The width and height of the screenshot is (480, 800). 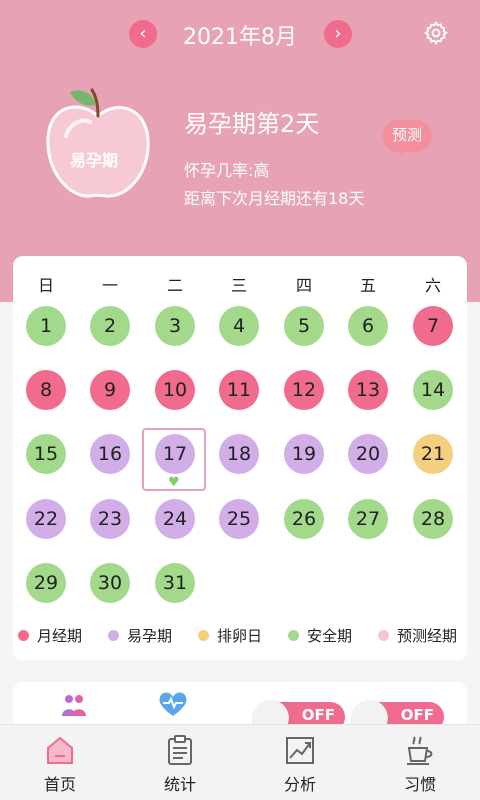 I want to click on legend-item: 预测经期, so click(x=417, y=636).